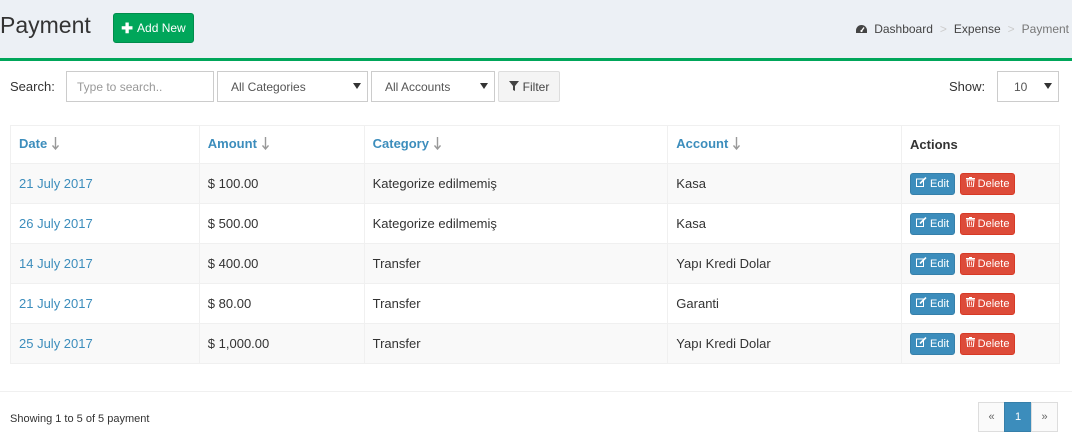 This screenshot has height=439, width=1072. Describe the element at coordinates (1045, 29) in the screenshot. I see `breadcrumb-payment: Payment` at that location.